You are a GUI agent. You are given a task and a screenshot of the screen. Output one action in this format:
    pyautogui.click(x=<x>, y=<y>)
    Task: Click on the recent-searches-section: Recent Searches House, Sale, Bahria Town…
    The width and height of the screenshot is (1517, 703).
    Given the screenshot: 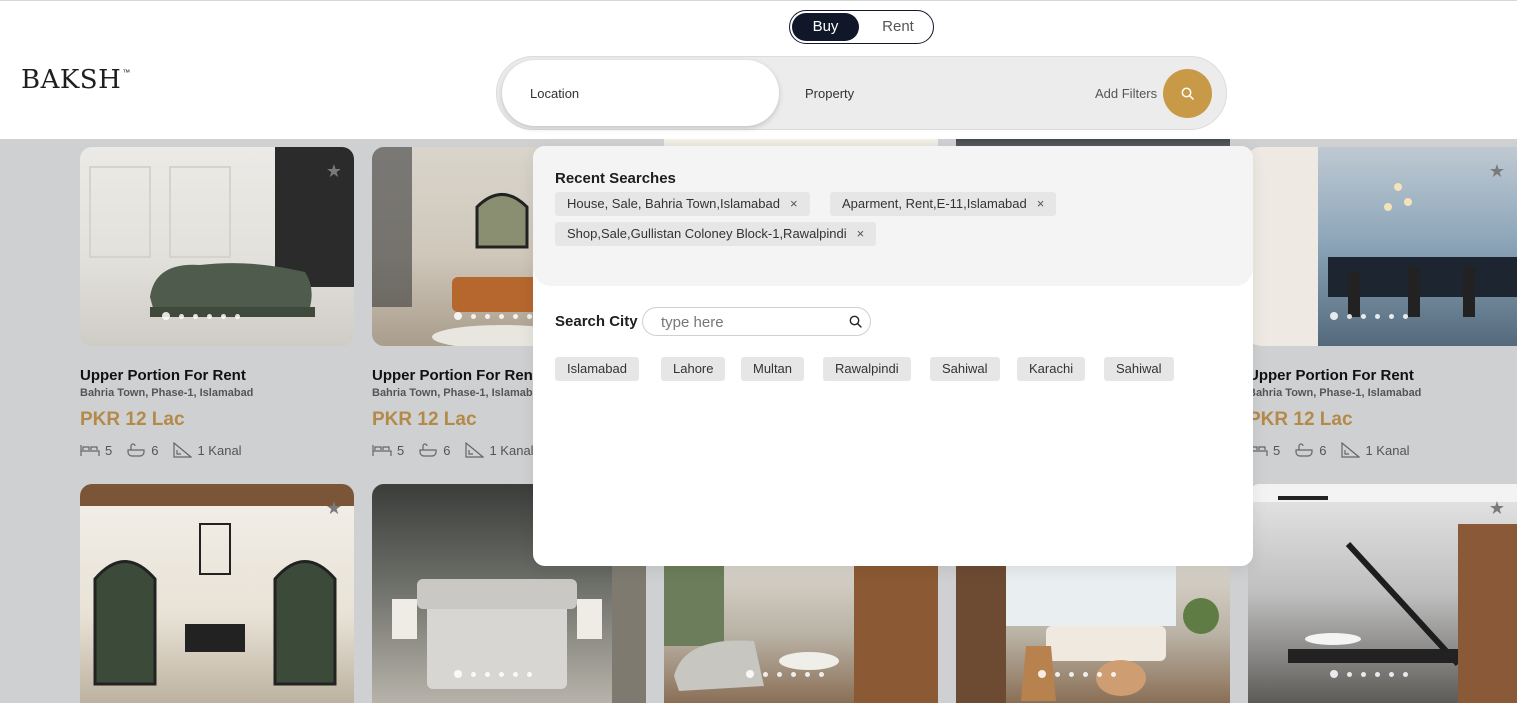 What is the action you would take?
    pyautogui.click(x=893, y=216)
    